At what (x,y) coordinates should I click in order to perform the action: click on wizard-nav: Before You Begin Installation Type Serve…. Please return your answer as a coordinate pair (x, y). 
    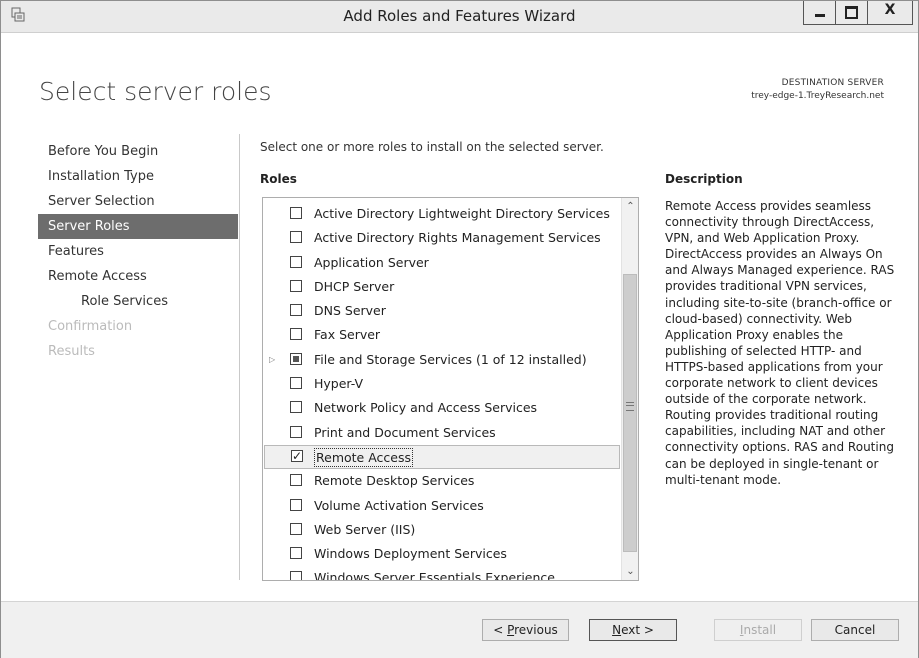
    Looking at the image, I should click on (138, 251).